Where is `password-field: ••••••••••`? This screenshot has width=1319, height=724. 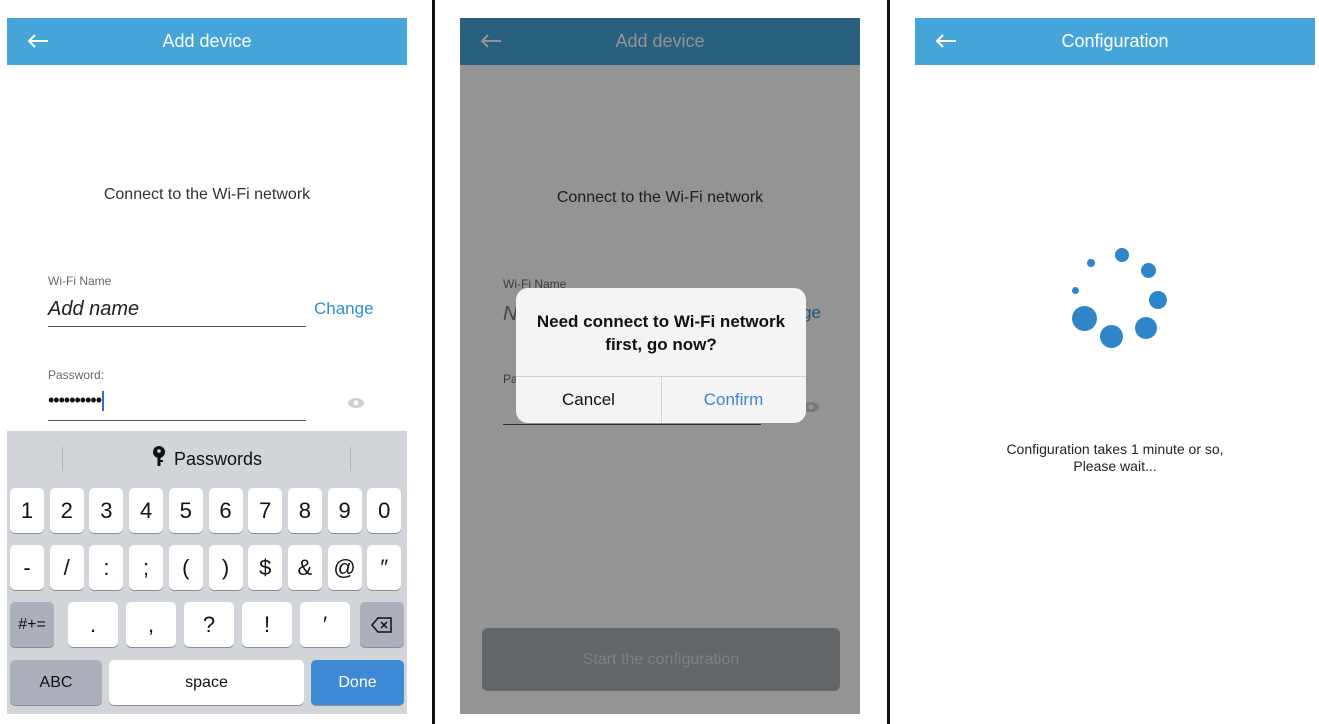
password-field: •••••••••• is located at coordinates (76, 401).